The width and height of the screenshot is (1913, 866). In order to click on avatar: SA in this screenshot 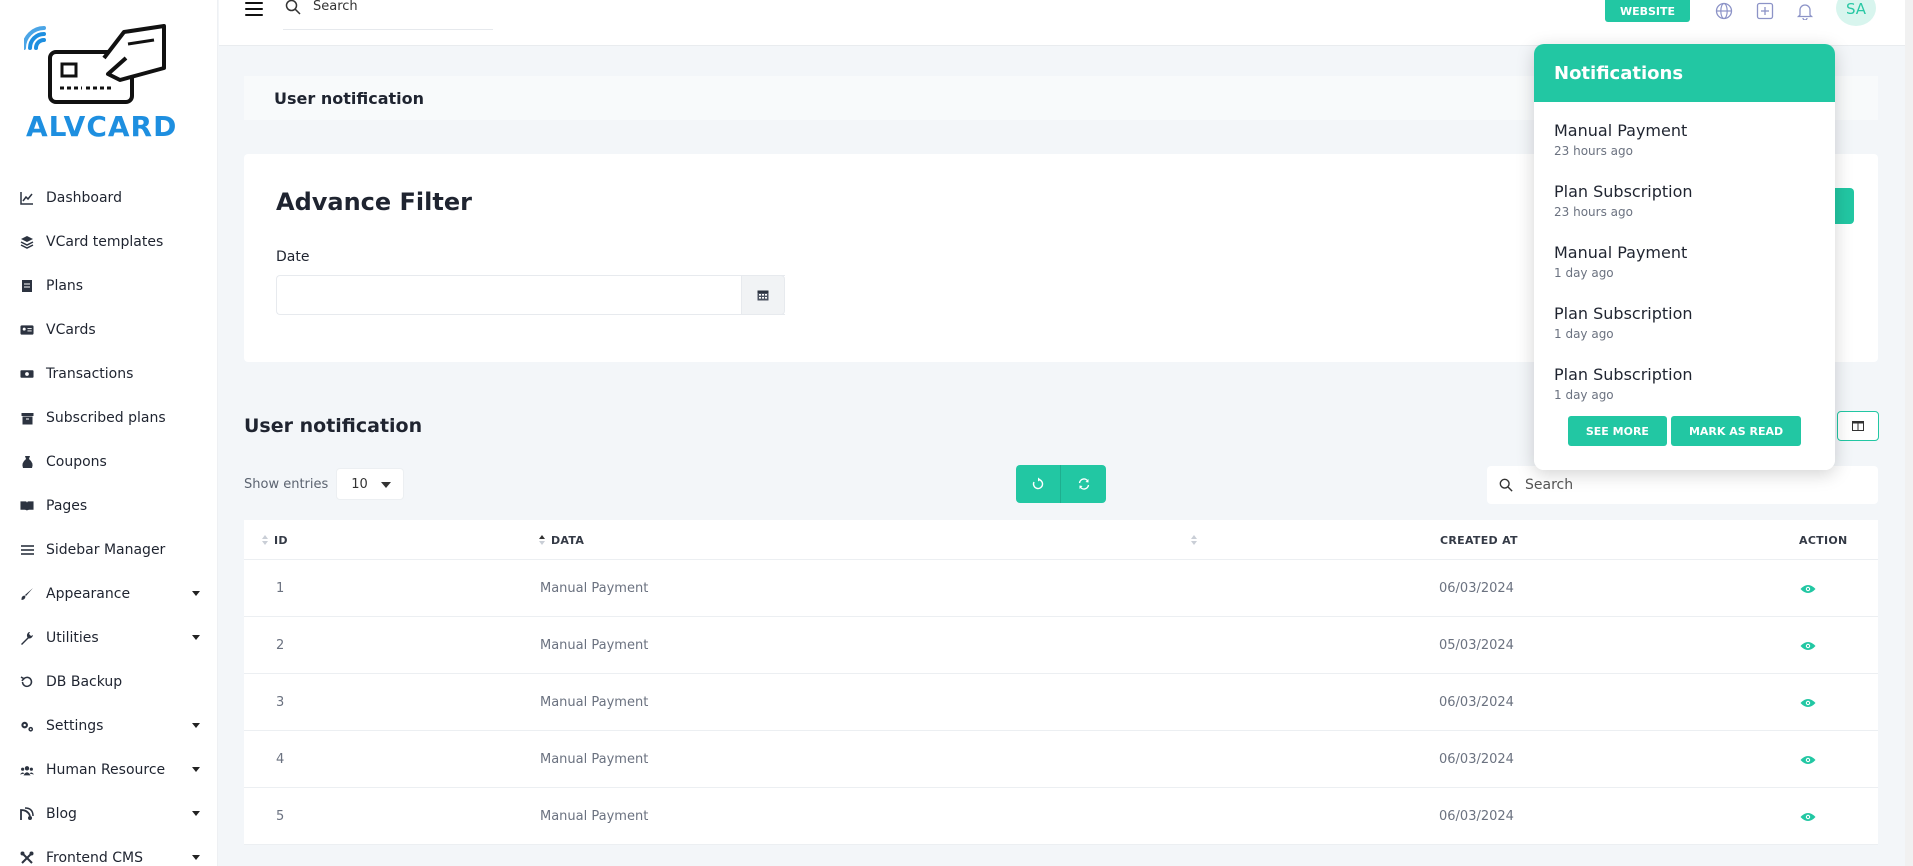, I will do `click(1856, 13)`.